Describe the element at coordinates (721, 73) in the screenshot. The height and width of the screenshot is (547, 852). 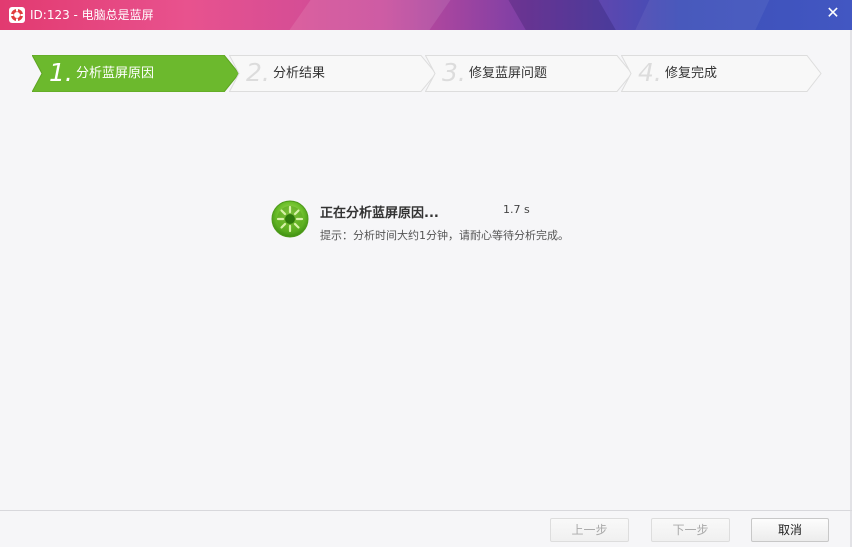
I see `step-4: 4. 修复完成` at that location.